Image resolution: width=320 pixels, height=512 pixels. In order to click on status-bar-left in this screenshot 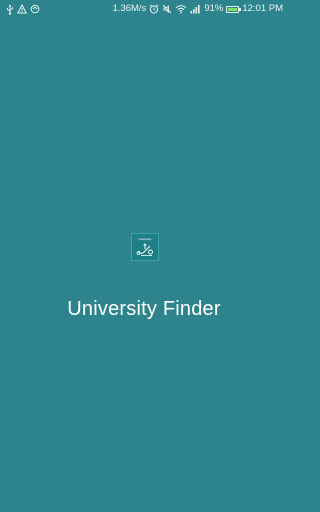, I will do `click(23, 9)`.